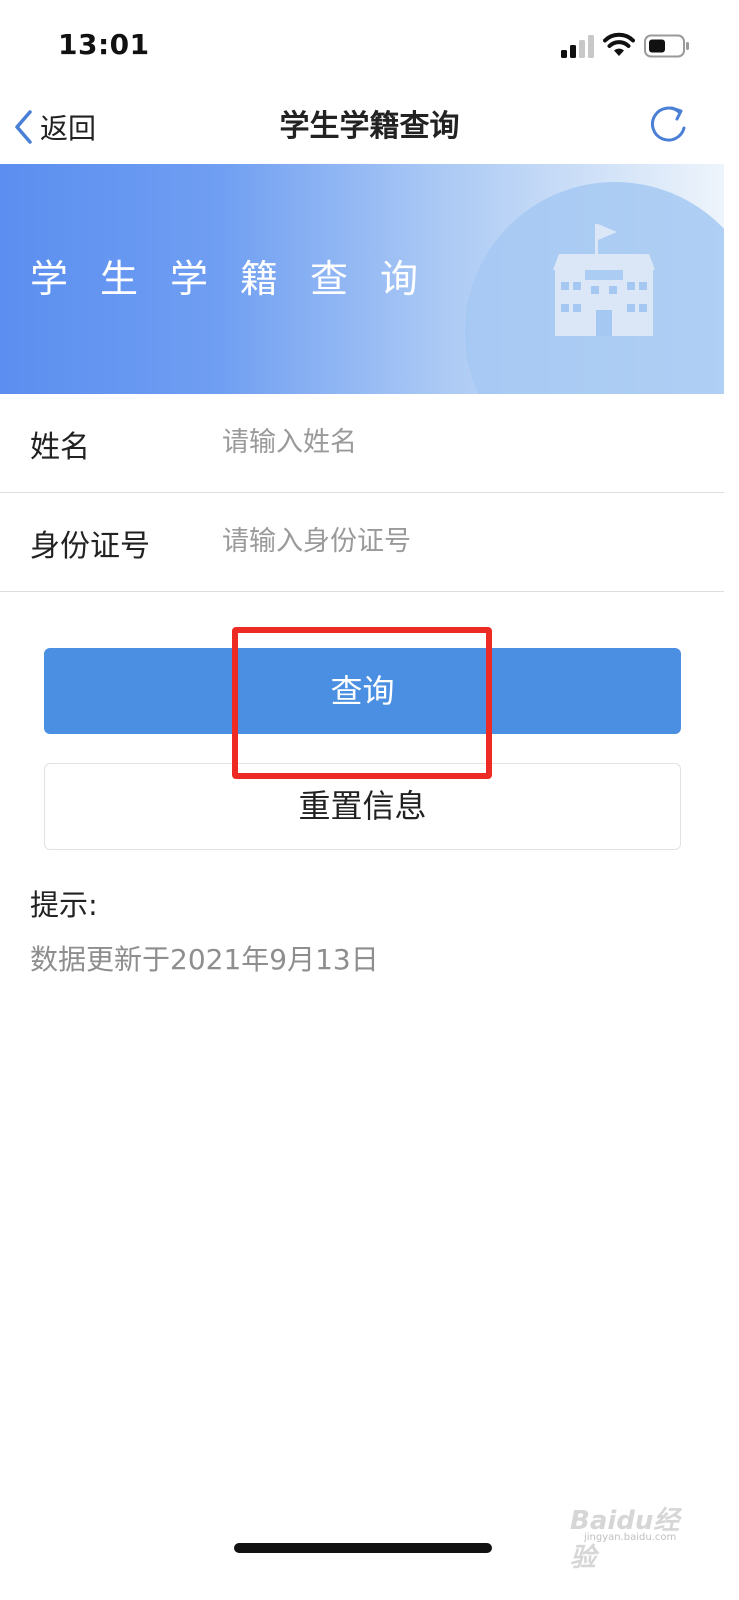 Image resolution: width=739 pixels, height=1600 pixels. Describe the element at coordinates (68, 128) in the screenshot. I see `back-label: 返回` at that location.